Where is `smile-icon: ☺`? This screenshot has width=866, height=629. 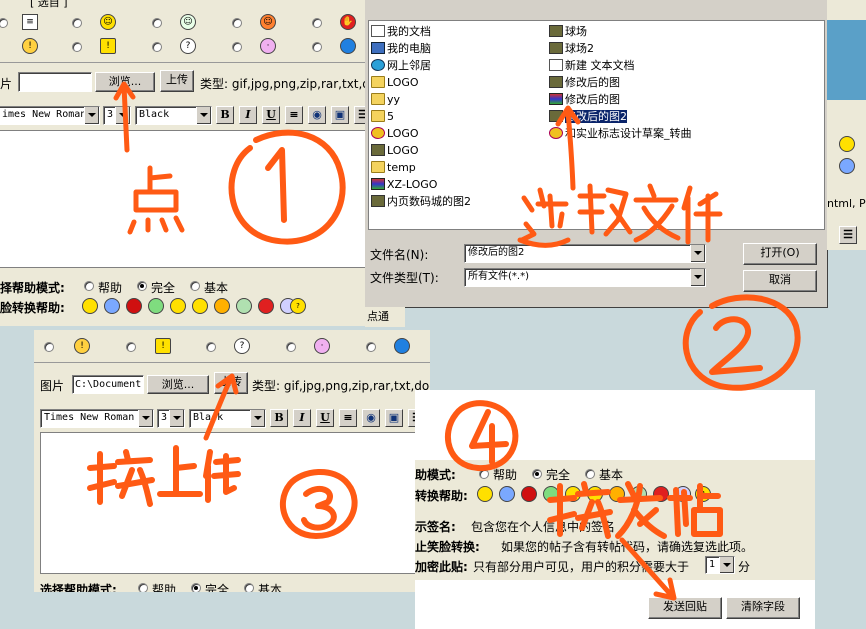
smile-icon: ☺ is located at coordinates (108, 22).